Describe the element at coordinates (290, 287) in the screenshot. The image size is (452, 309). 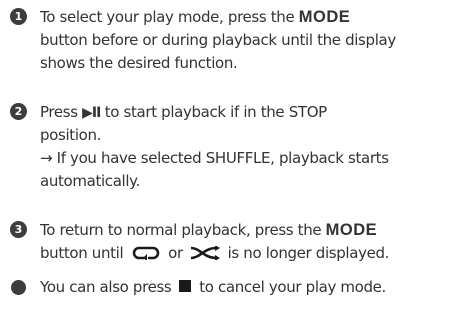
I see `note-text-part: to cancel your play mode.` at that location.